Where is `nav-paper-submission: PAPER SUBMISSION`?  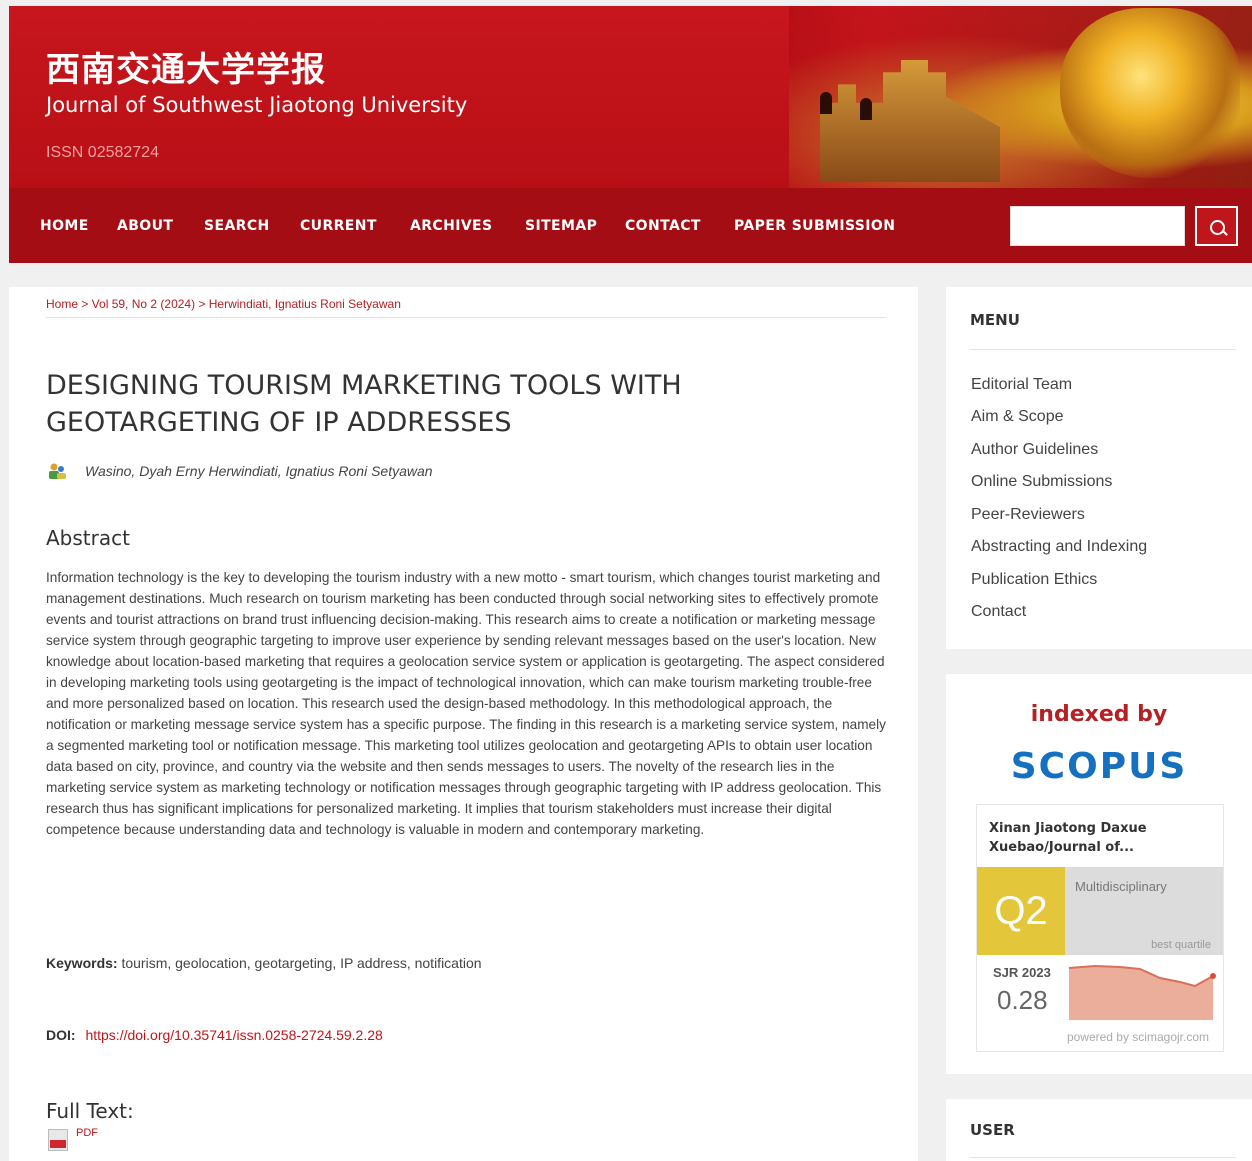 nav-paper-submission: PAPER SUBMISSION is located at coordinates (814, 226).